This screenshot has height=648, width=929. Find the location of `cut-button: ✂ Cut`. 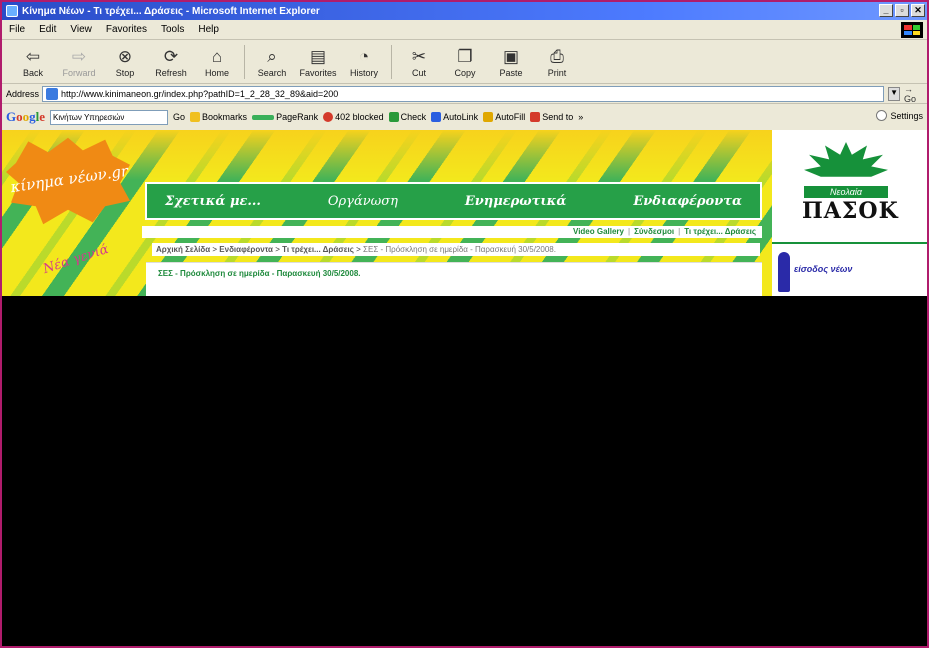

cut-button: ✂ Cut is located at coordinates (419, 62).